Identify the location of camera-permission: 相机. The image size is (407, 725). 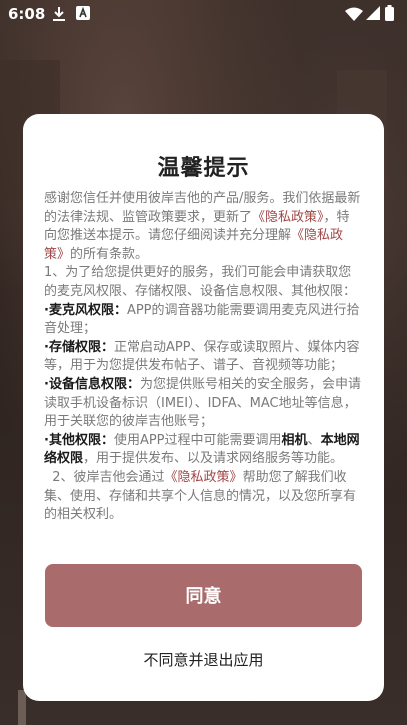
(294, 440).